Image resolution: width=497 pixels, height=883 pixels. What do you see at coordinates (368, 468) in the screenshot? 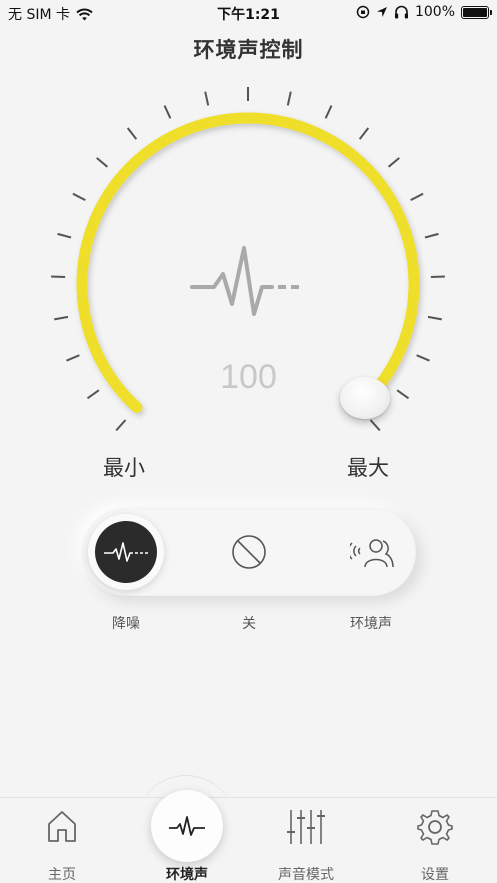
I see `max-label: 最大` at bounding box center [368, 468].